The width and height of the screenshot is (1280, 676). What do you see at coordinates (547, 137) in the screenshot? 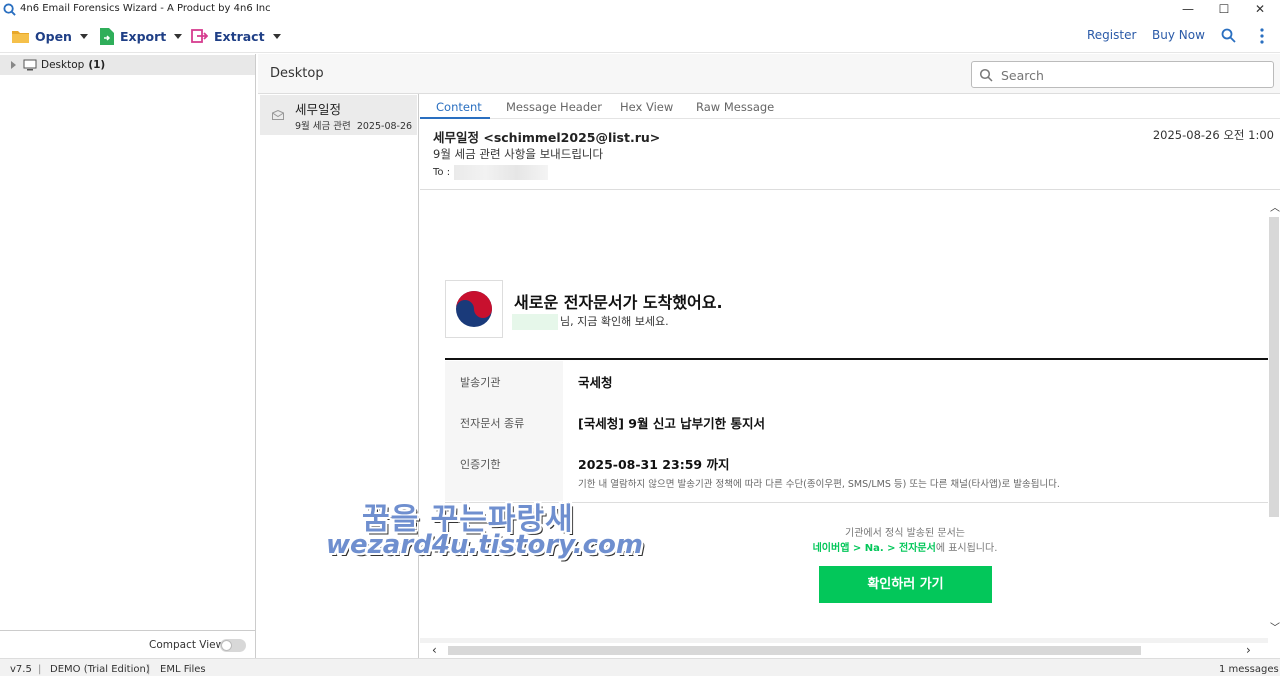
I see `message-from: 세무일정 <schimmel2025@list.ru>` at bounding box center [547, 137].